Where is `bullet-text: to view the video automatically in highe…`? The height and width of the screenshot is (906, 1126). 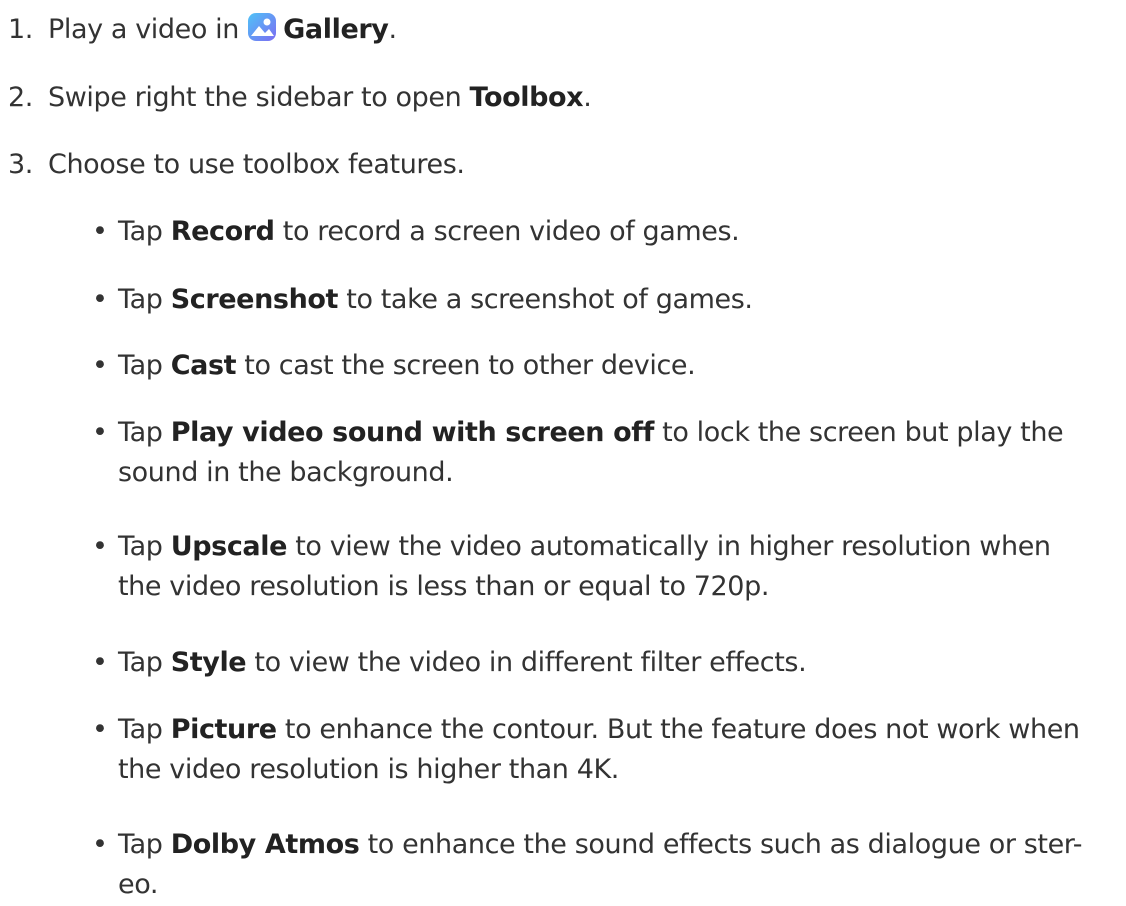 bullet-text: to view the video automatically in highe… is located at coordinates (669, 546).